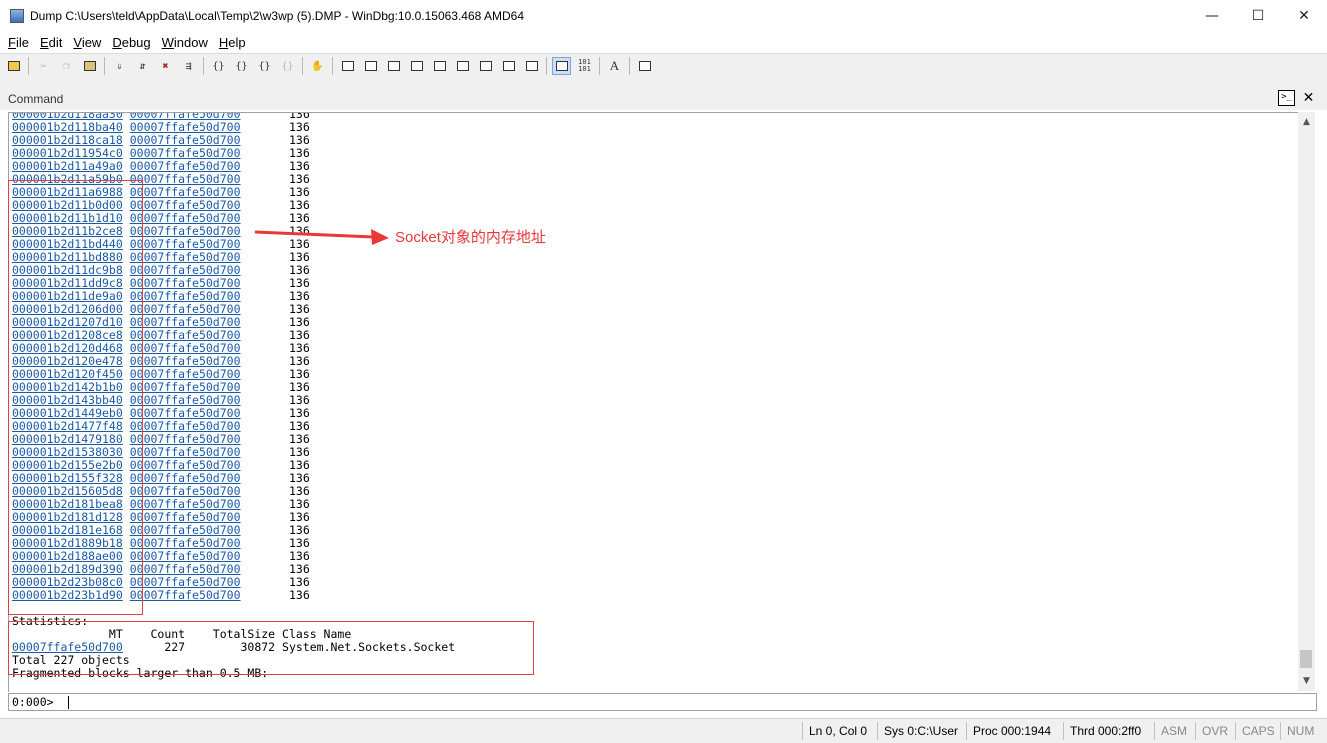 Image resolution: width=1327 pixels, height=743 pixels. What do you see at coordinates (87, 42) in the screenshot?
I see `menu-view: View` at bounding box center [87, 42].